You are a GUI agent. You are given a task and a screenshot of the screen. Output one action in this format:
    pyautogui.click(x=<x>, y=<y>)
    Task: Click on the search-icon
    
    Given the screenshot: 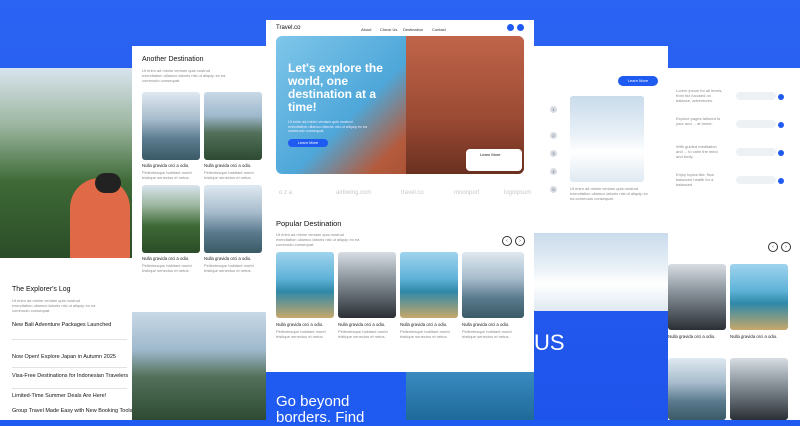 What is the action you would take?
    pyautogui.click(x=510, y=27)
    